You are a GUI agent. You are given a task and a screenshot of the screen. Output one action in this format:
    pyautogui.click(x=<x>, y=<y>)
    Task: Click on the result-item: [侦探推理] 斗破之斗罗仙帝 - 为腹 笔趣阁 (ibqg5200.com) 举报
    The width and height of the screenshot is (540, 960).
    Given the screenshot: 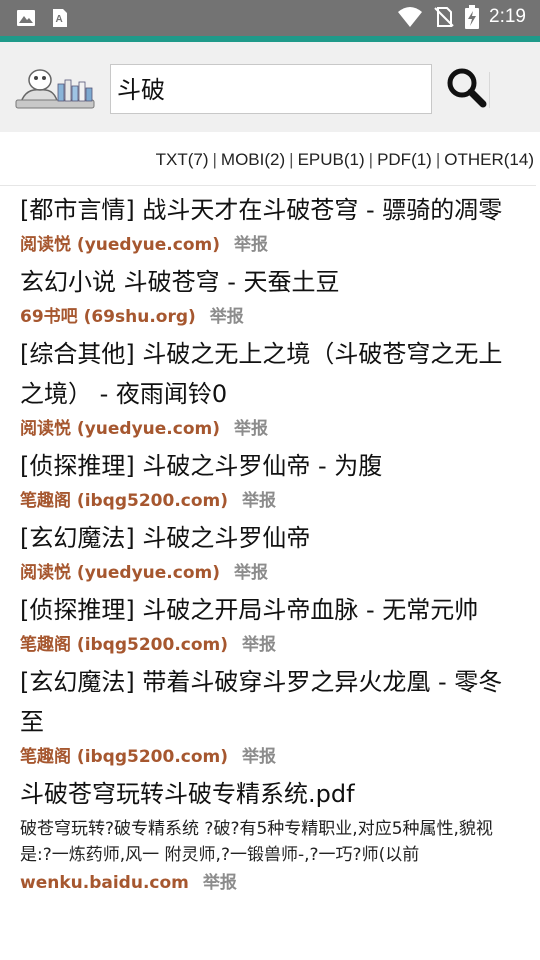 What is the action you would take?
    pyautogui.click(x=265, y=481)
    